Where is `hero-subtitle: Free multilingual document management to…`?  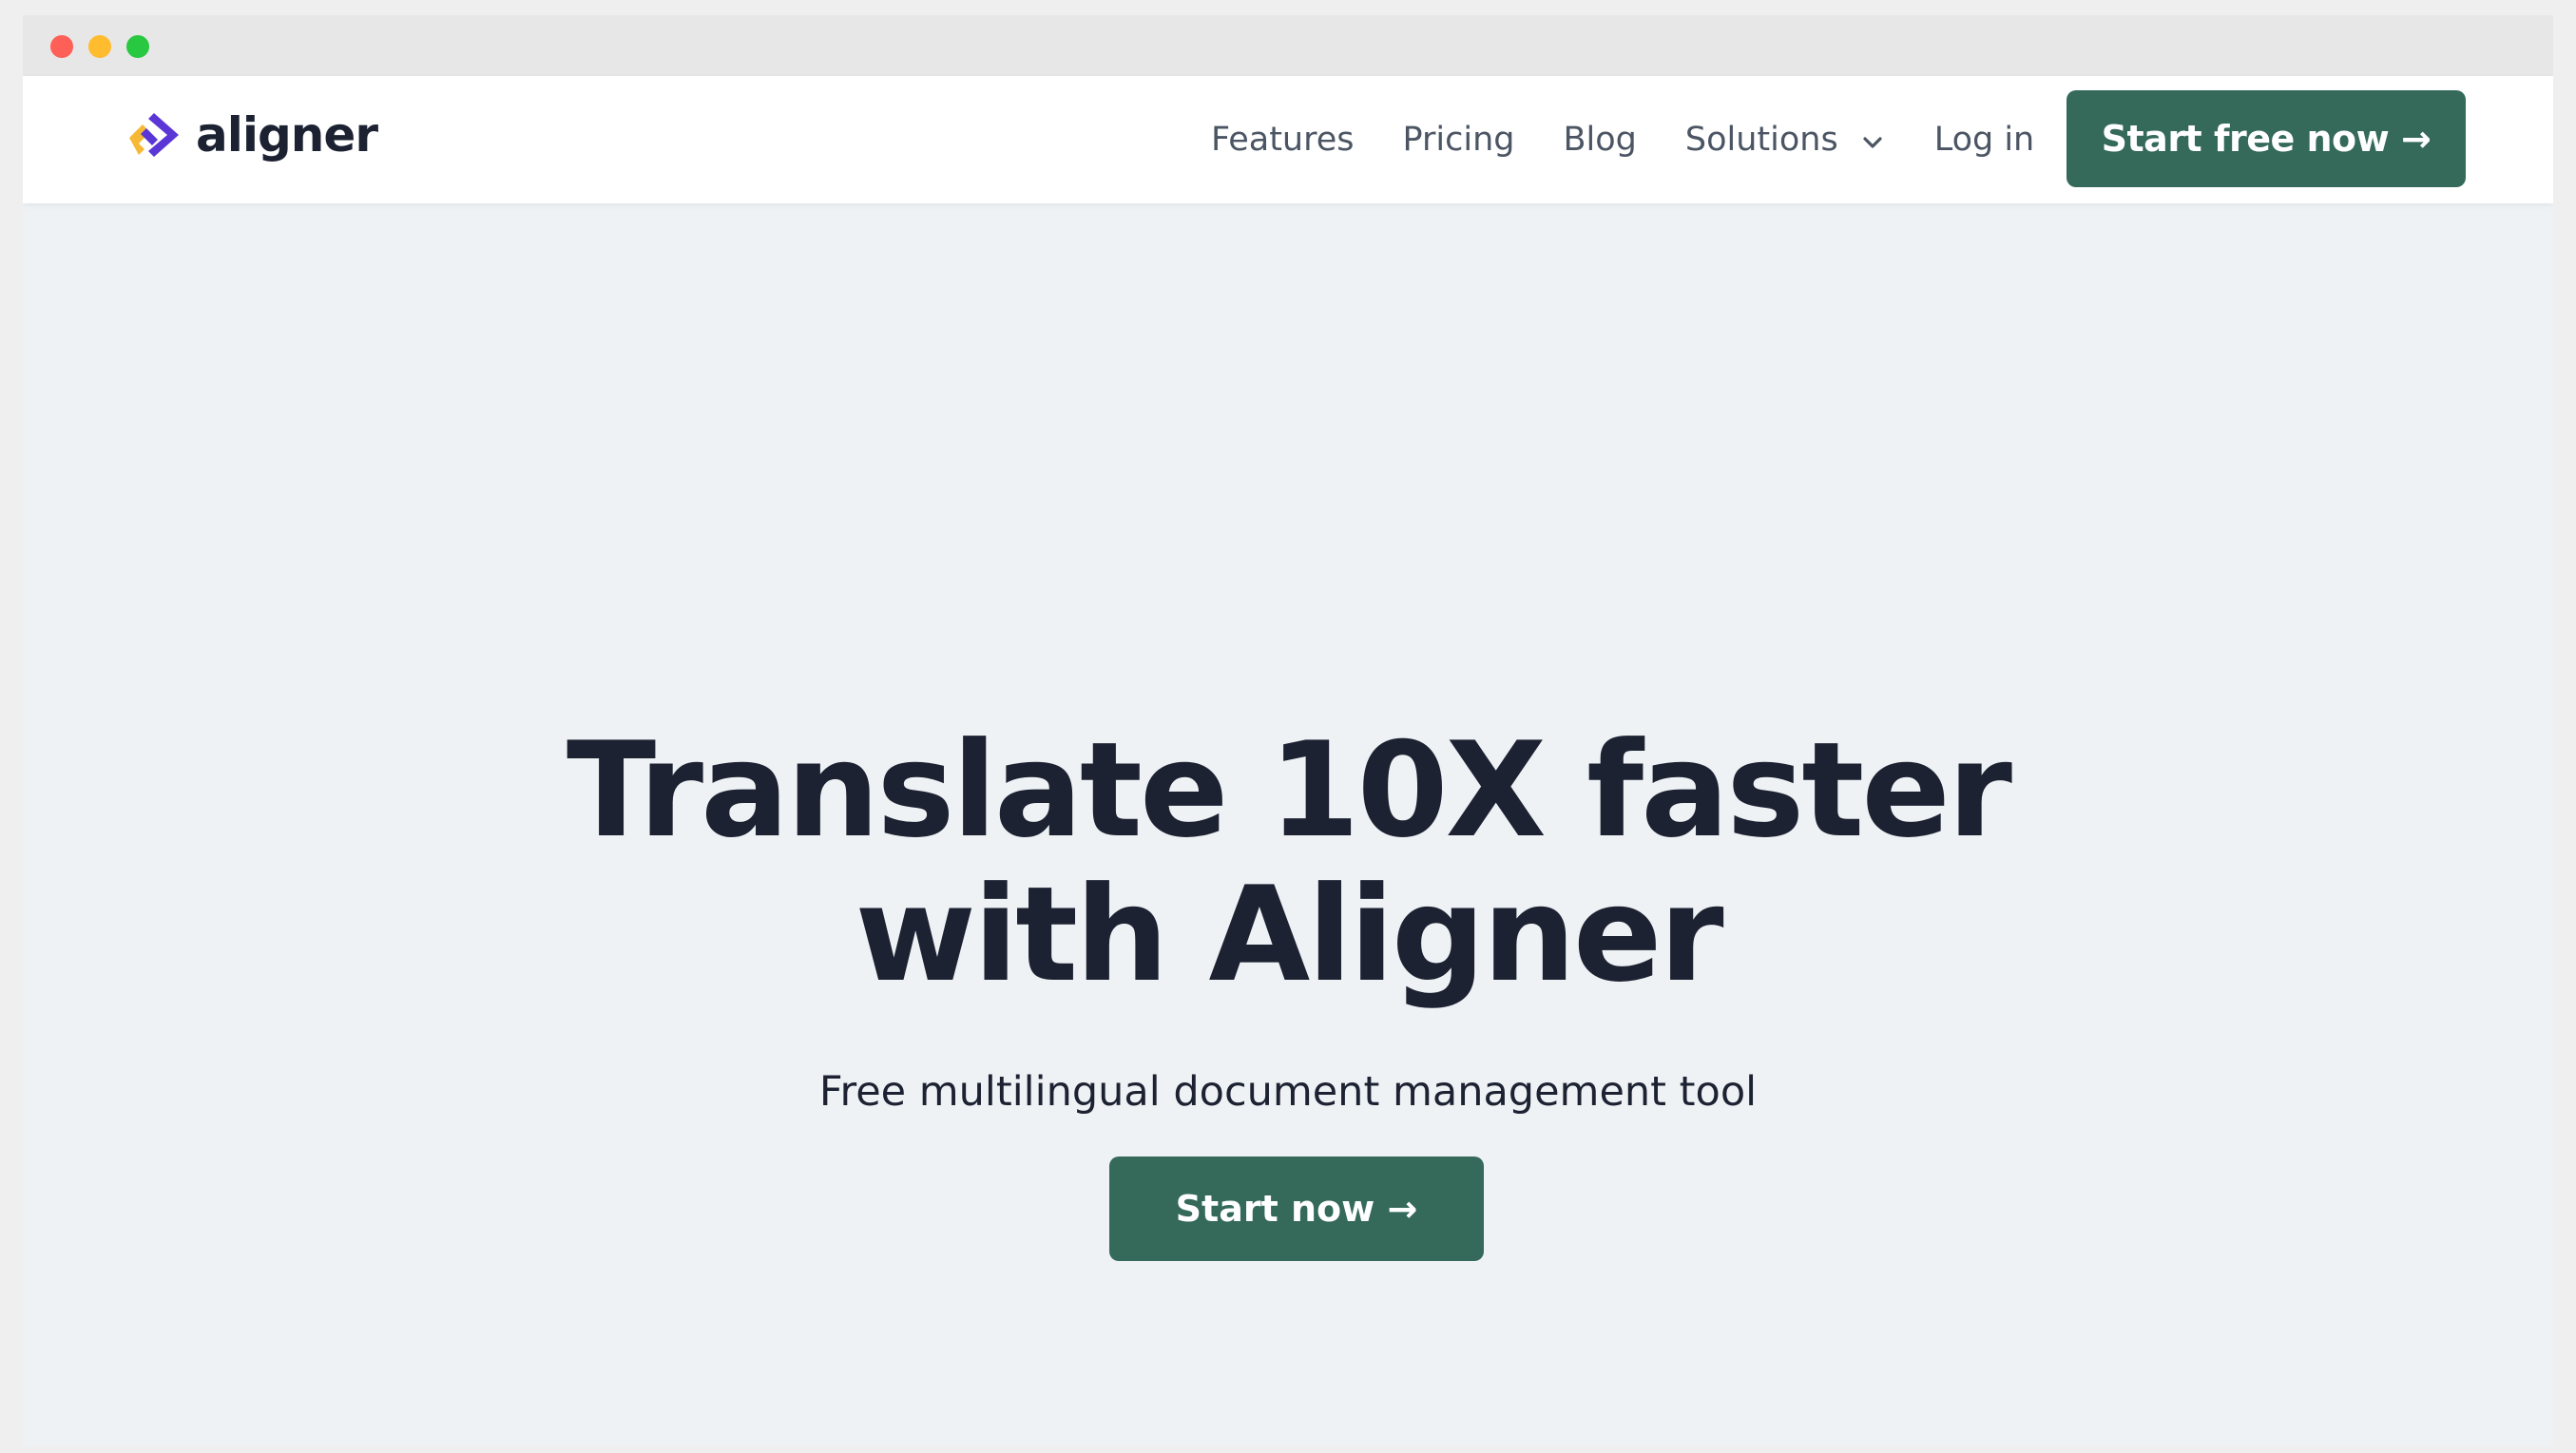 hero-subtitle: Free multilingual document management to… is located at coordinates (1288, 1092).